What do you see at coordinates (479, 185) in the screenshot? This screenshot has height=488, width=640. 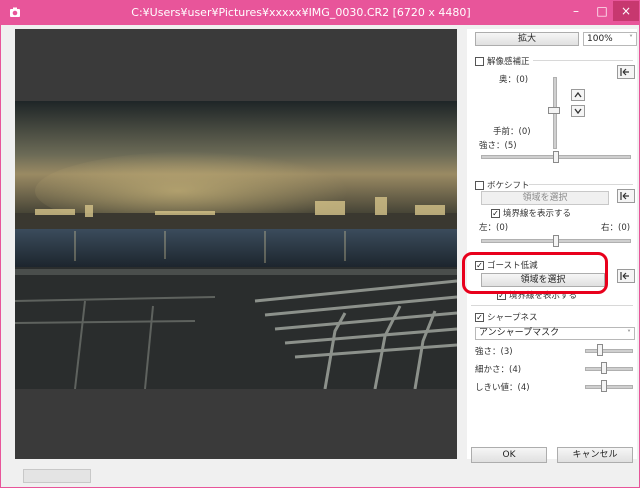 I see `bokeh-shift-checkbox` at bounding box center [479, 185].